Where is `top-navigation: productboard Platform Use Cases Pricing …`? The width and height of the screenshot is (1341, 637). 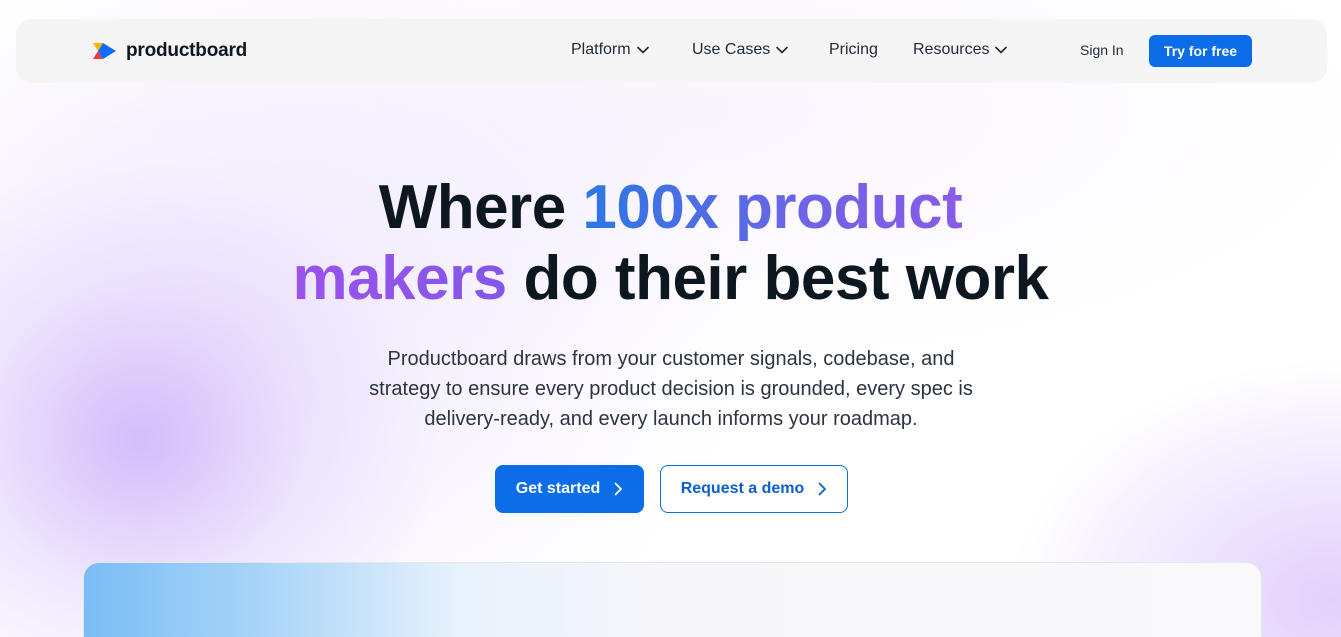
top-navigation: productboard Platform Use Cases Pricing … is located at coordinates (671, 51).